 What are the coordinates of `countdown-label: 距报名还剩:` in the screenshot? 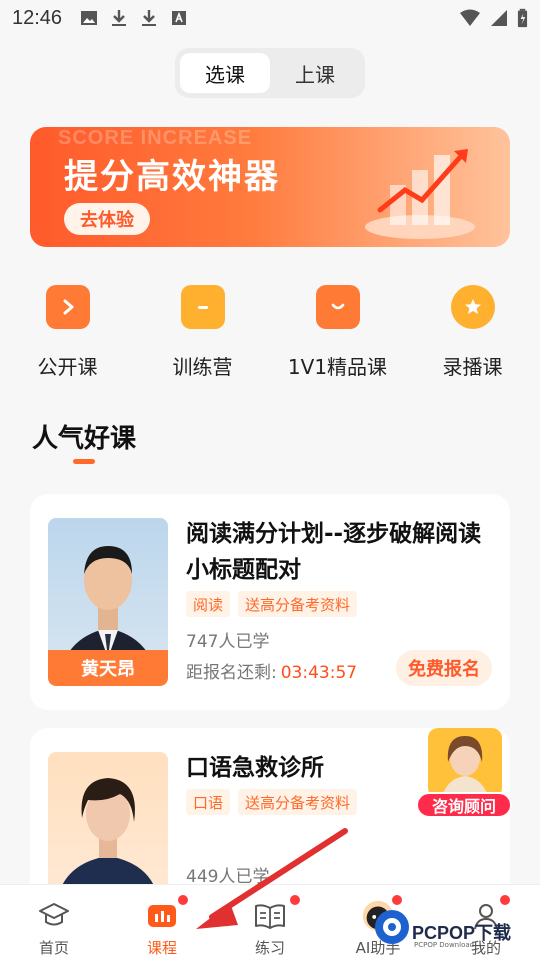 It's located at (231, 673).